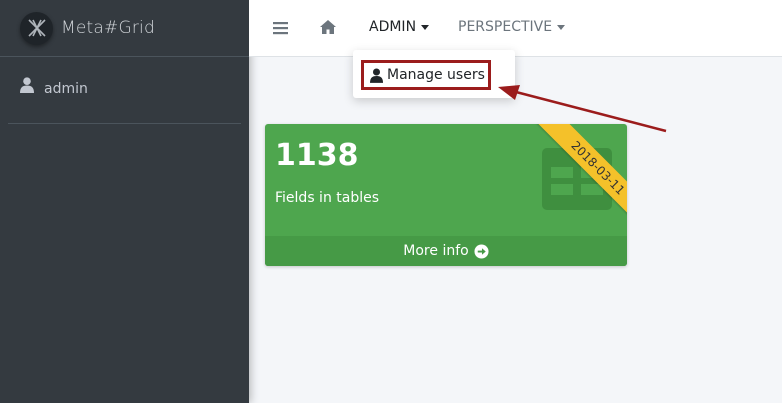 This screenshot has width=782, height=403. What do you see at coordinates (124, 90) in the screenshot?
I see `user-panel: admin` at bounding box center [124, 90].